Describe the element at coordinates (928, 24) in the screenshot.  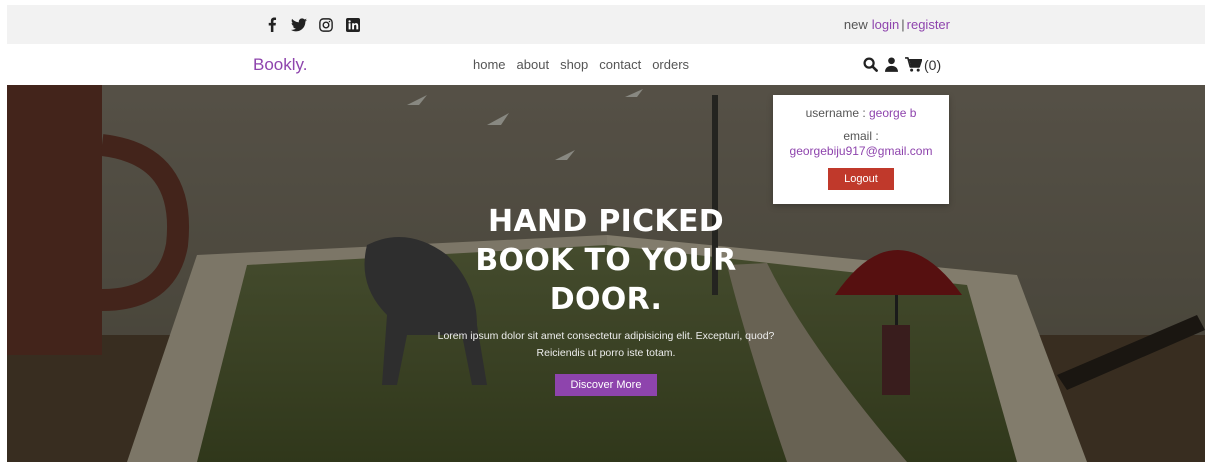
I see `register-link: register` at that location.